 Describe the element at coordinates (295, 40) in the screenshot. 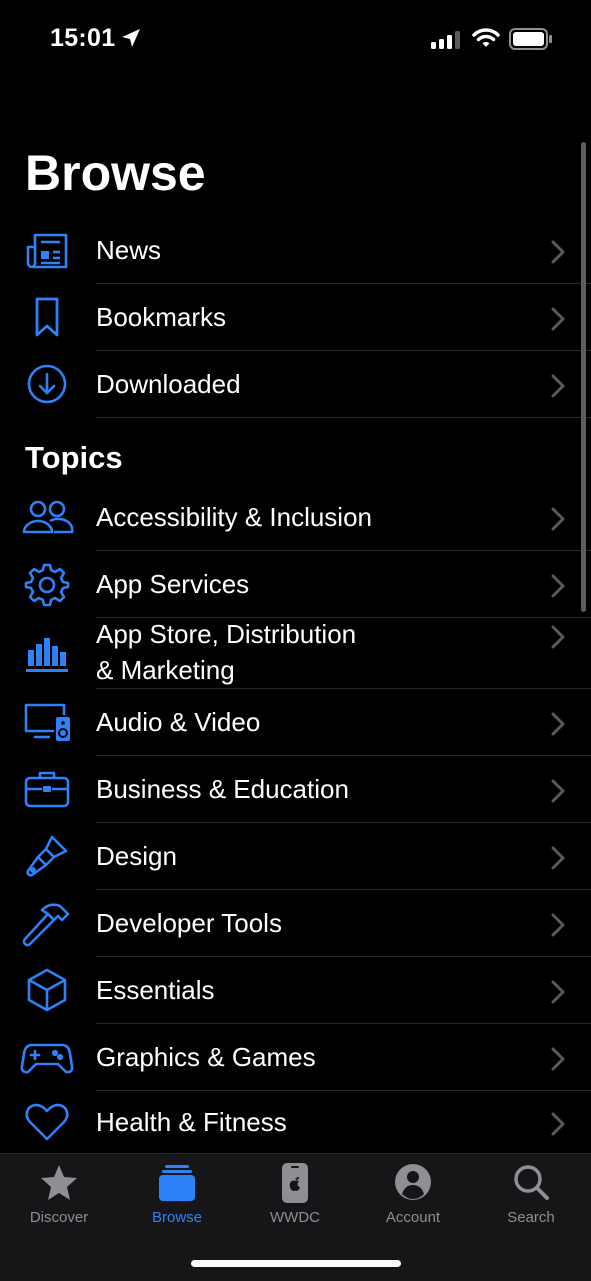

I see `status-bar: 15:01` at that location.